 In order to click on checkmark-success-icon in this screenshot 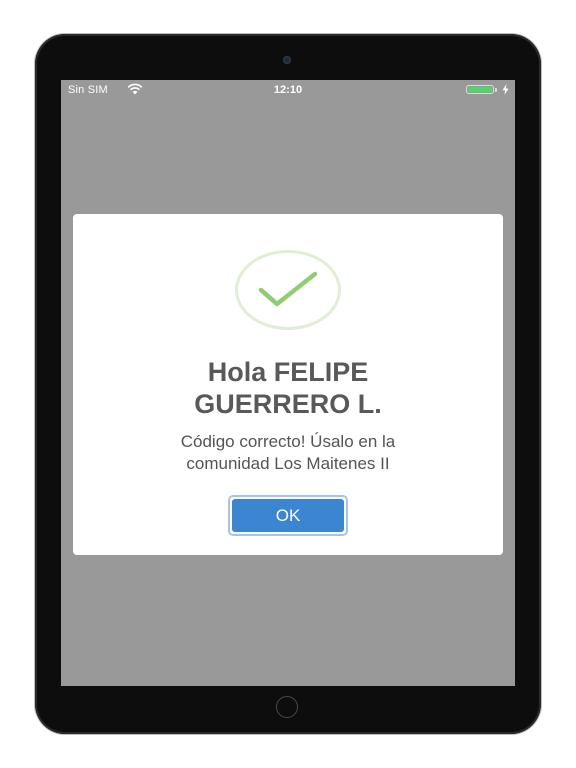, I will do `click(288, 290)`.